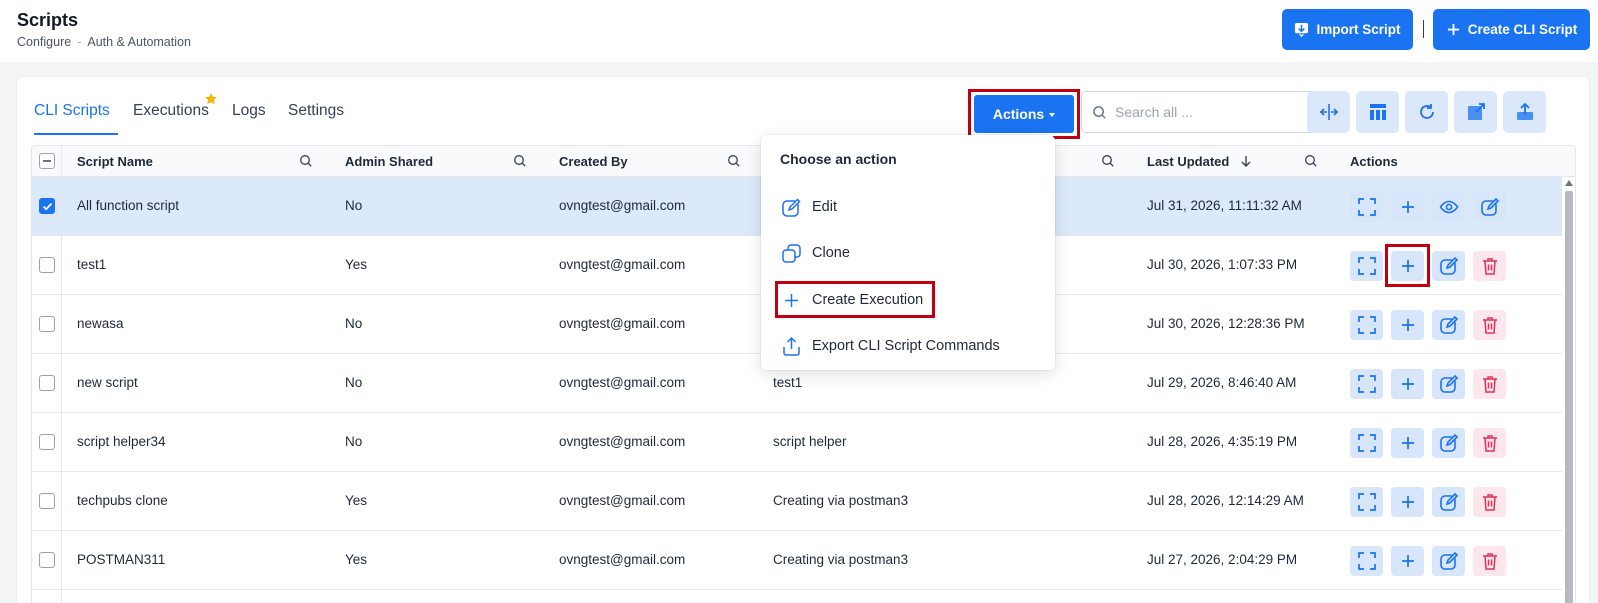 The height and width of the screenshot is (603, 1598). I want to click on table-layout-button, so click(1377, 112).